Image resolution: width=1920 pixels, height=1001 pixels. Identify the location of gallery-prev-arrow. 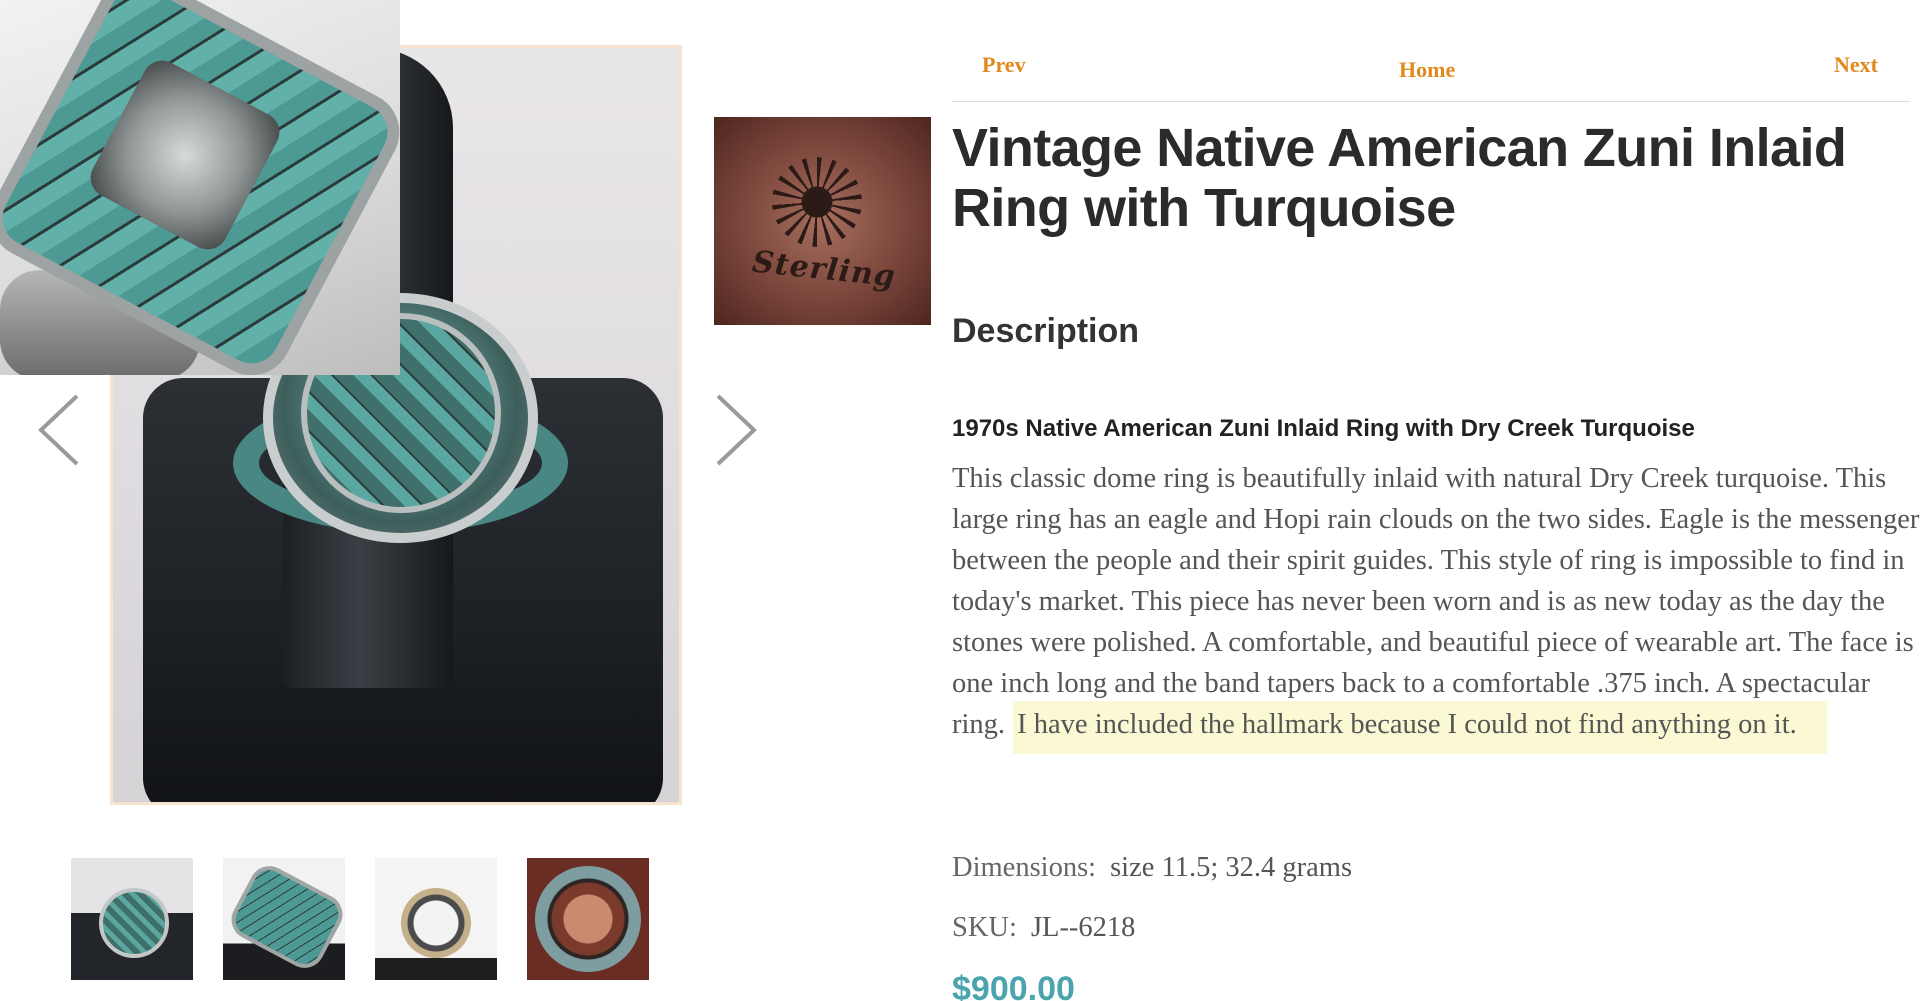
(60, 430).